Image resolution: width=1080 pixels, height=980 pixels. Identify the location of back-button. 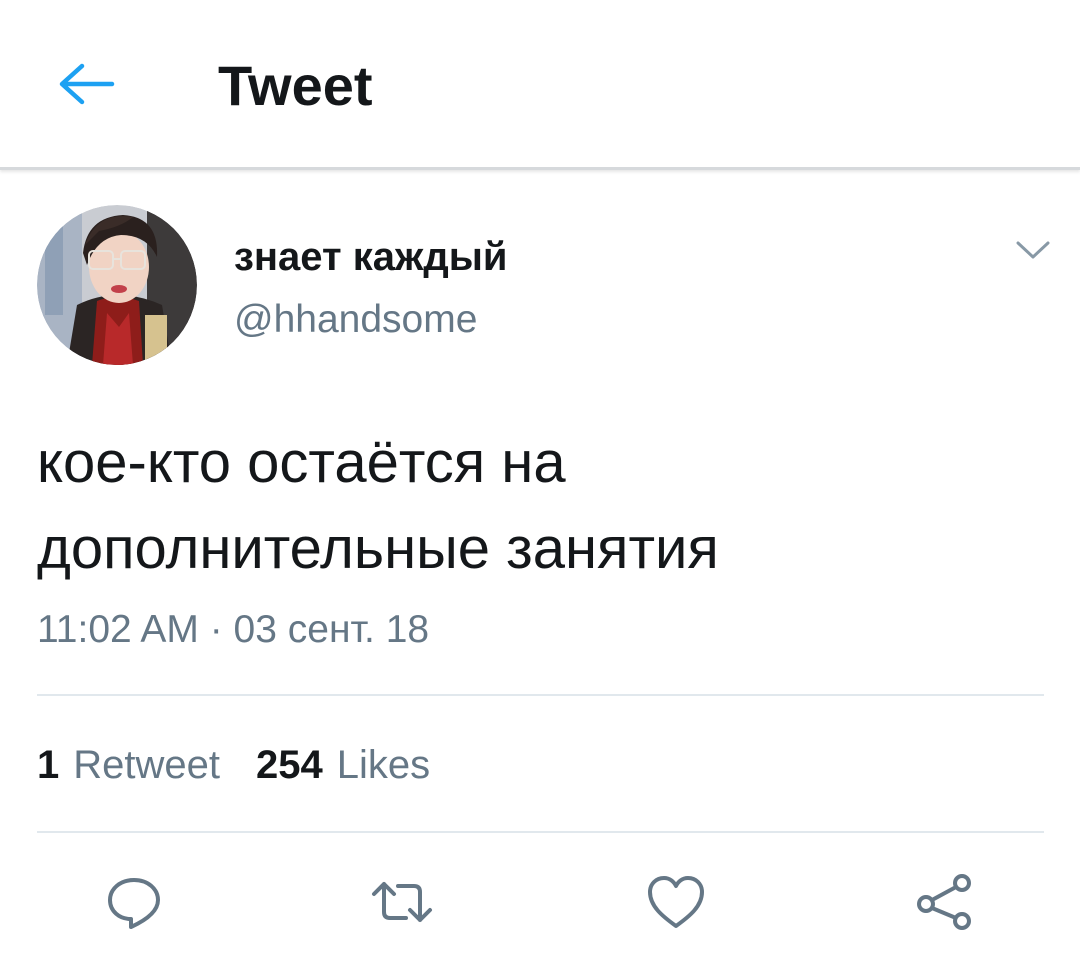
(86, 84).